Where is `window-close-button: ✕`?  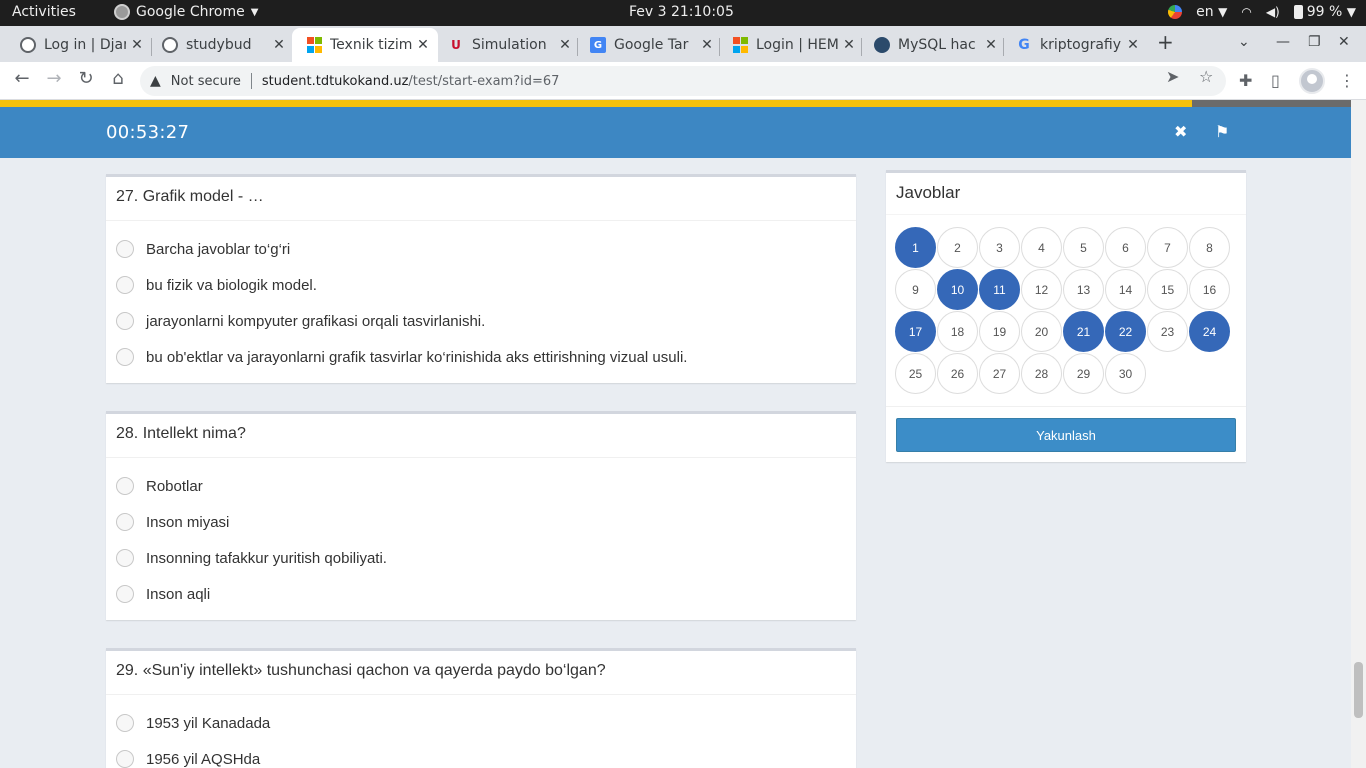 window-close-button: ✕ is located at coordinates (1344, 42).